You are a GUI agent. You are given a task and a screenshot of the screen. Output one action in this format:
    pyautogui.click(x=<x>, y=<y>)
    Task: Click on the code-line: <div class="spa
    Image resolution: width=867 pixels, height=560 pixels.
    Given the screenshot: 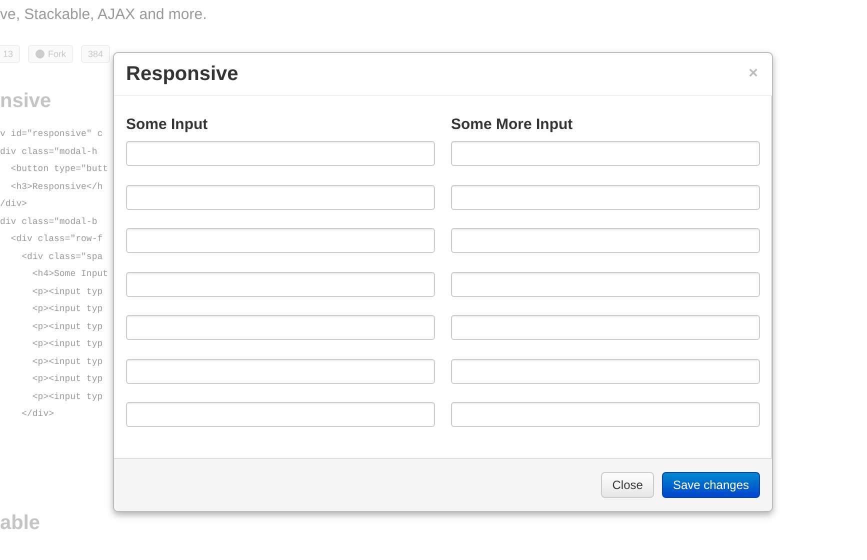 What is the action you would take?
    pyautogui.click(x=61, y=257)
    